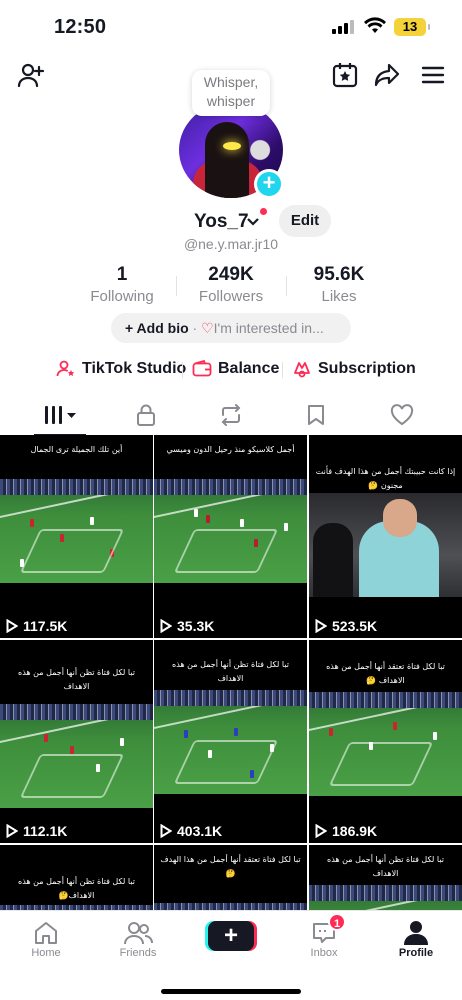 Image resolution: width=462 pixels, height=1000 pixels. What do you see at coordinates (231, 274) in the screenshot?
I see `stat-value: 249K` at bounding box center [231, 274].